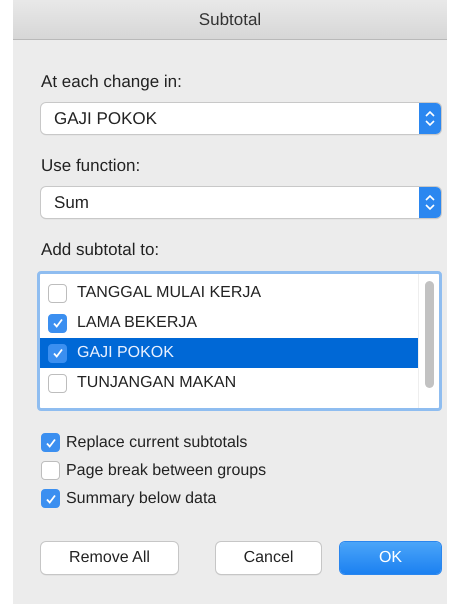 The image size is (460, 604). What do you see at coordinates (166, 471) in the screenshot?
I see `checkbox-label: Page break between groups` at bounding box center [166, 471].